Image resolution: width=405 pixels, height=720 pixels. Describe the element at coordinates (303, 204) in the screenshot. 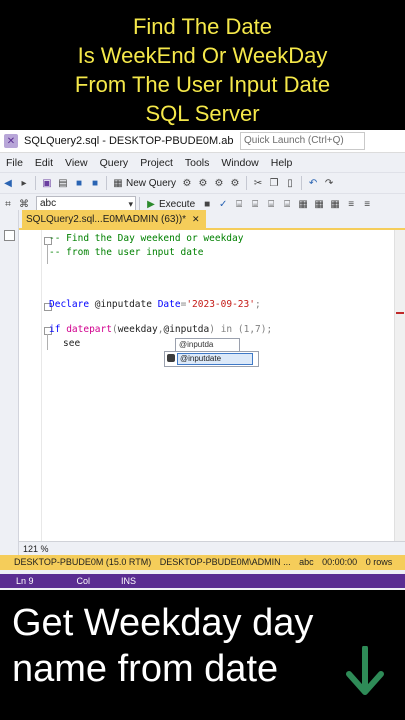

I see `results-icon-1: ▦` at that location.